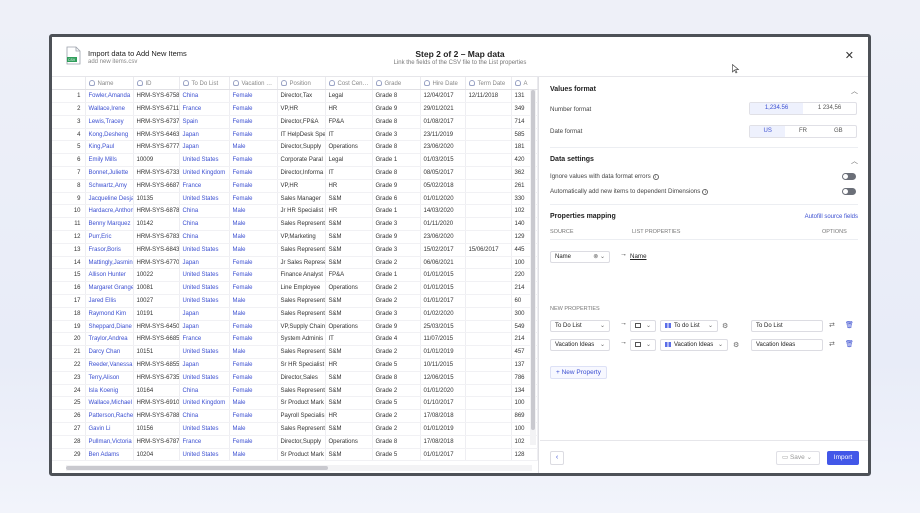 The height and width of the screenshot is (513, 920). I want to click on autofill-link: Autofill source fields, so click(831, 217).